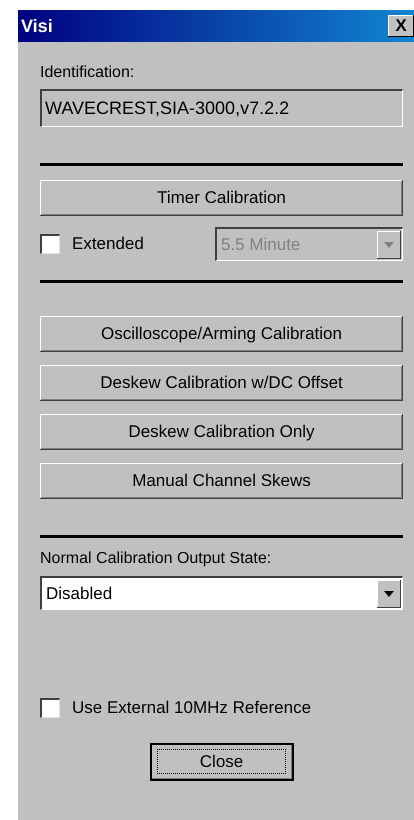 The width and height of the screenshot is (414, 820). I want to click on timer-calibration-button: Timer Calibration, so click(221, 198).